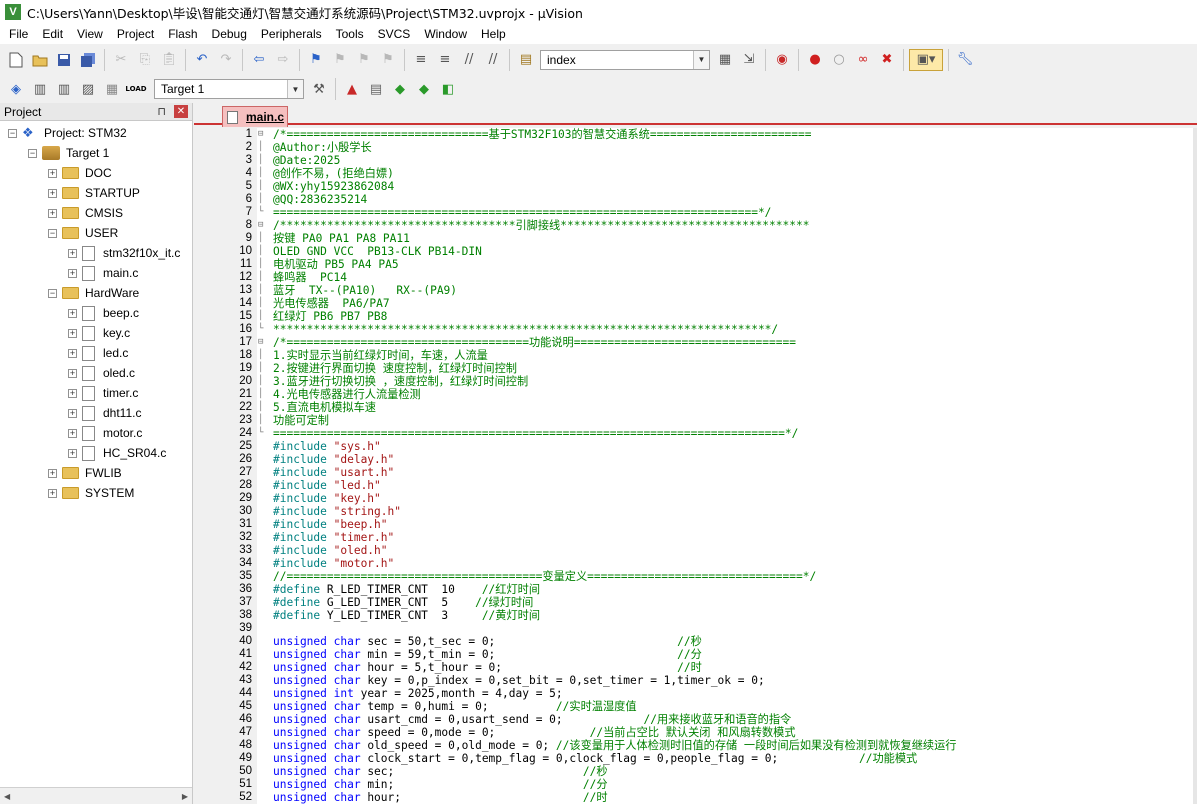 The width and height of the screenshot is (1197, 804). What do you see at coordinates (698, 173) in the screenshot?
I see `code-line: 4 │ @创作不易，(拒绝白嫖)` at bounding box center [698, 173].